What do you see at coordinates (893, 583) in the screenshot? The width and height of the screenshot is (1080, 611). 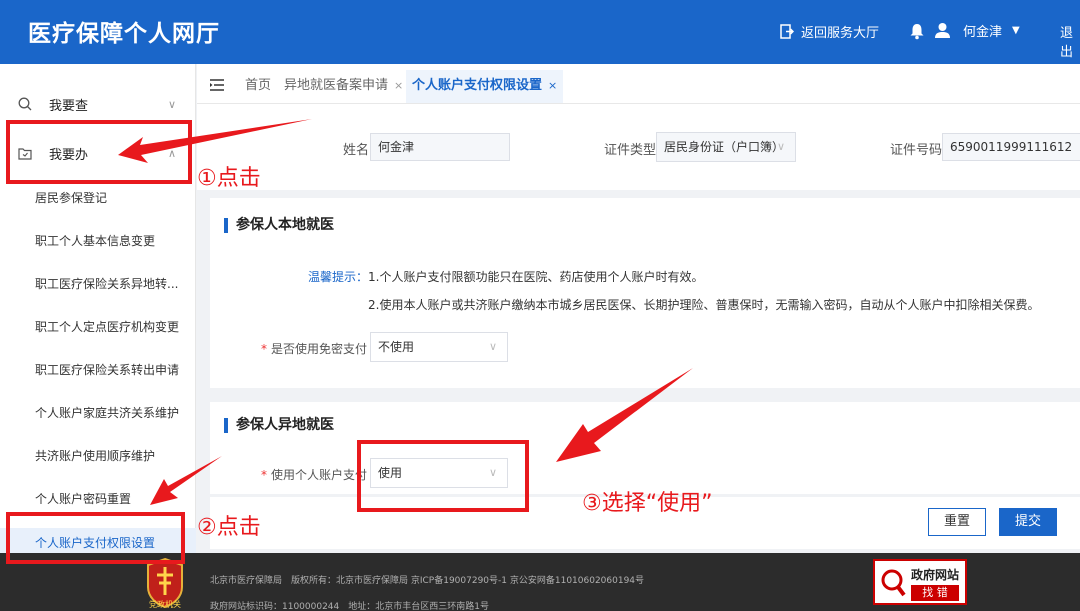 I see `magnifier-icon` at bounding box center [893, 583].